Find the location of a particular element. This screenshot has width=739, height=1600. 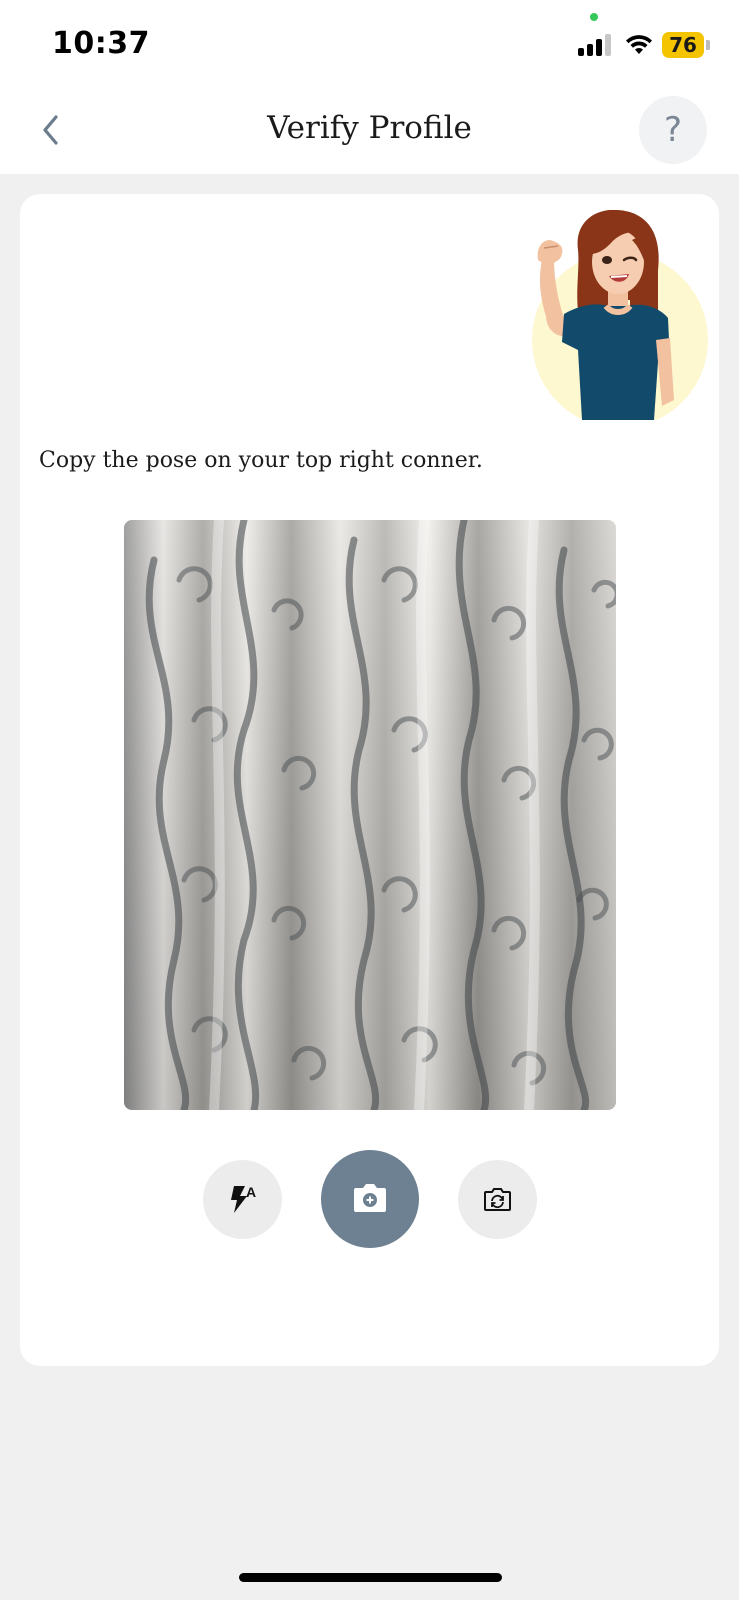

switch-camera-icon is located at coordinates (497, 1199).